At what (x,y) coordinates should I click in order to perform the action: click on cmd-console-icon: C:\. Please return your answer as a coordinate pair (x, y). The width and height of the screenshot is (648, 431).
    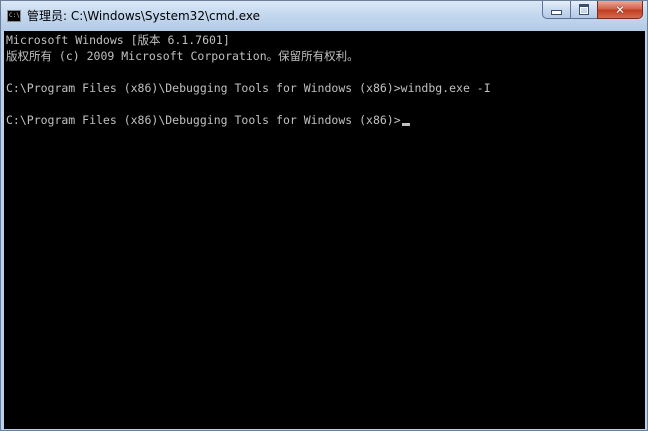
    Looking at the image, I should click on (14, 16).